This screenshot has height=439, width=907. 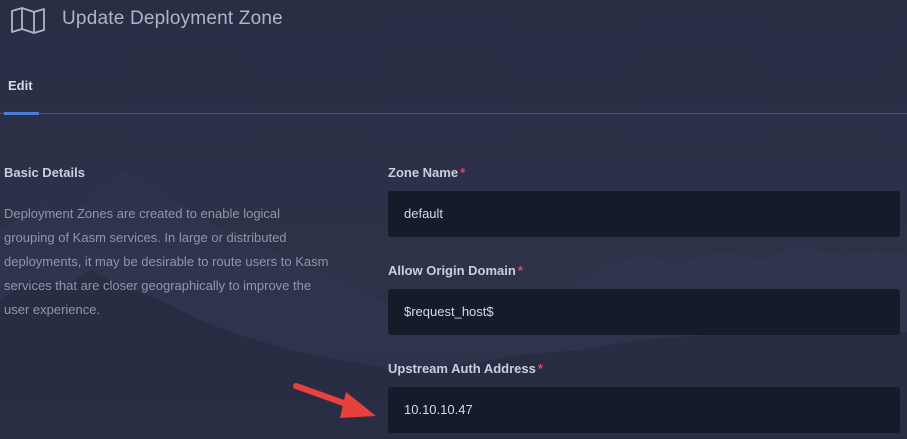 I want to click on allow-origin-domain-input, so click(x=644, y=312).